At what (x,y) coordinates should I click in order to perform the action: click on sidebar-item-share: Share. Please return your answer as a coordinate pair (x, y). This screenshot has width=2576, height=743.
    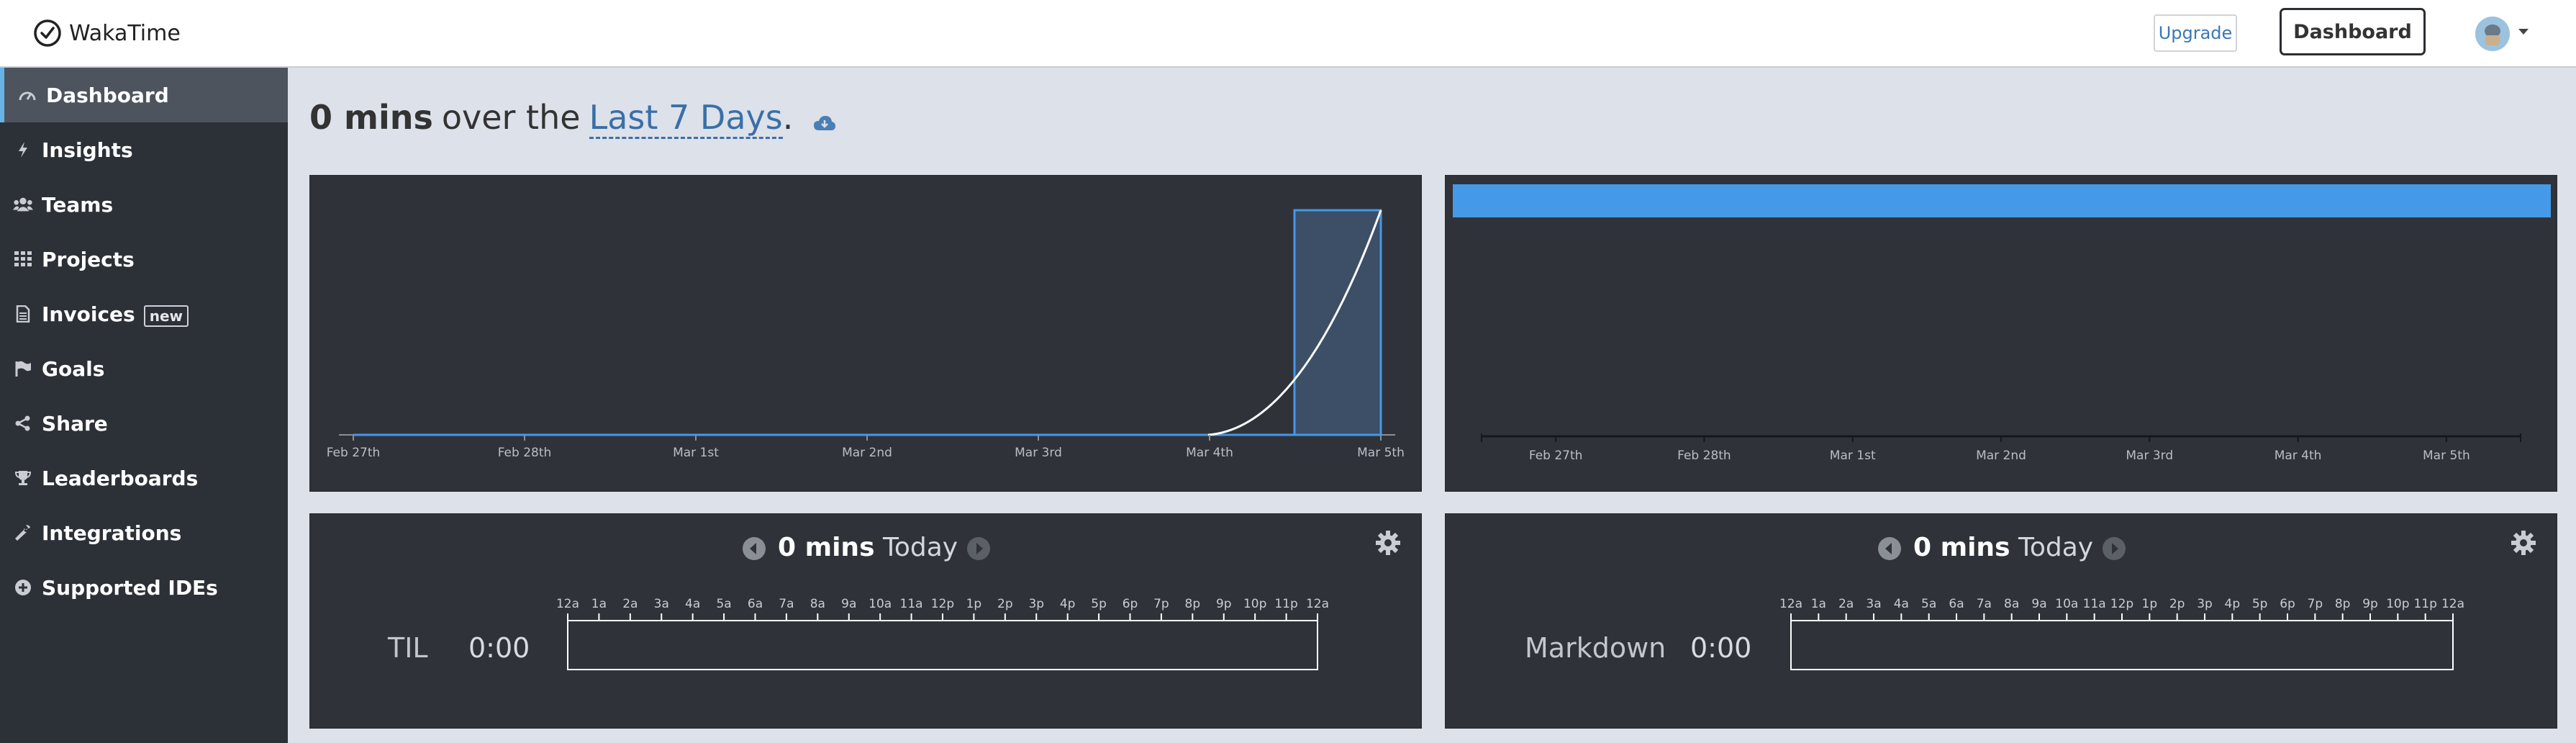
    Looking at the image, I should click on (144, 423).